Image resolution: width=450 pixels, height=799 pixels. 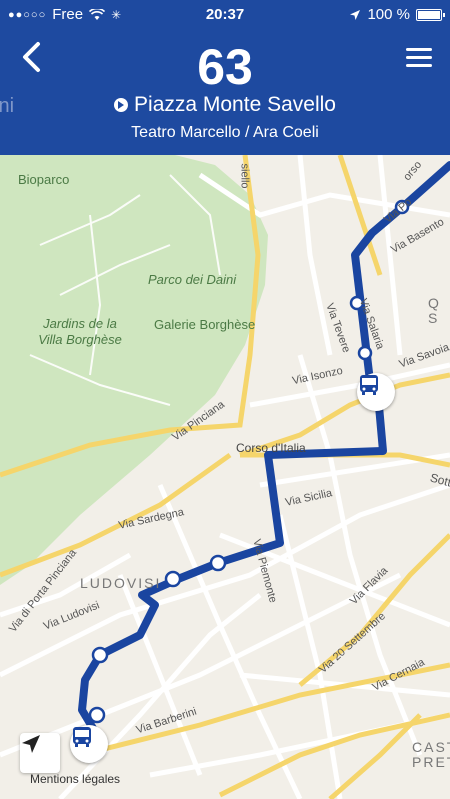 I want to click on bus-stop-marker, so click(x=376, y=392).